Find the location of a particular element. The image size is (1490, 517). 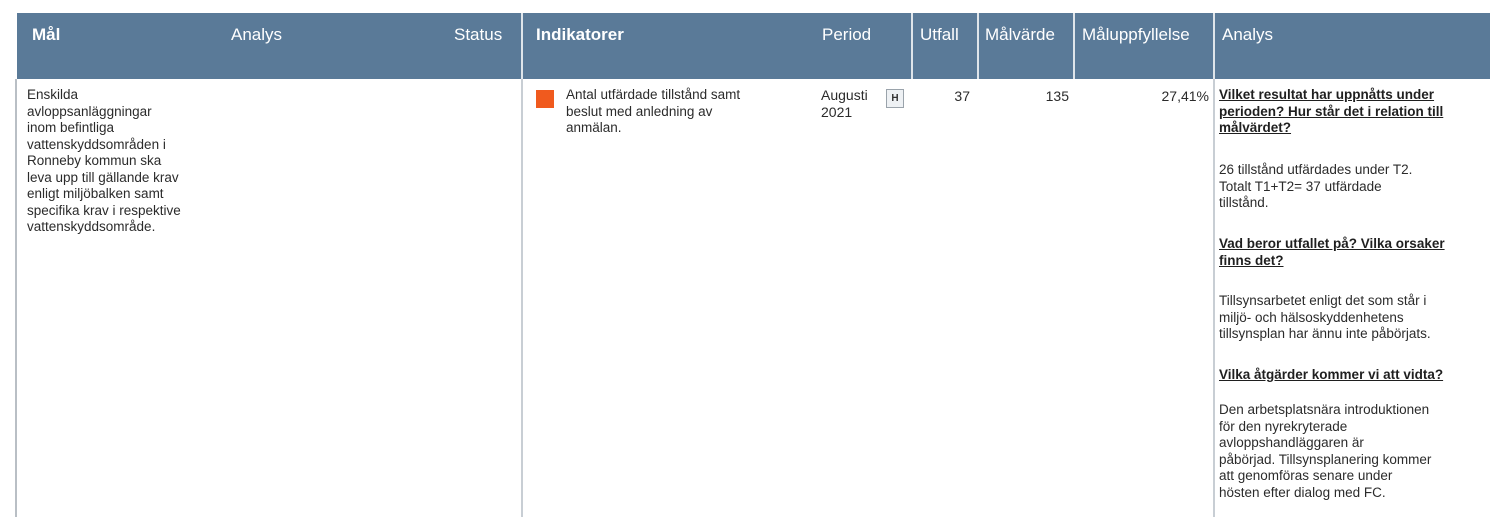

header-utfall: Utfall is located at coordinates (939, 34).